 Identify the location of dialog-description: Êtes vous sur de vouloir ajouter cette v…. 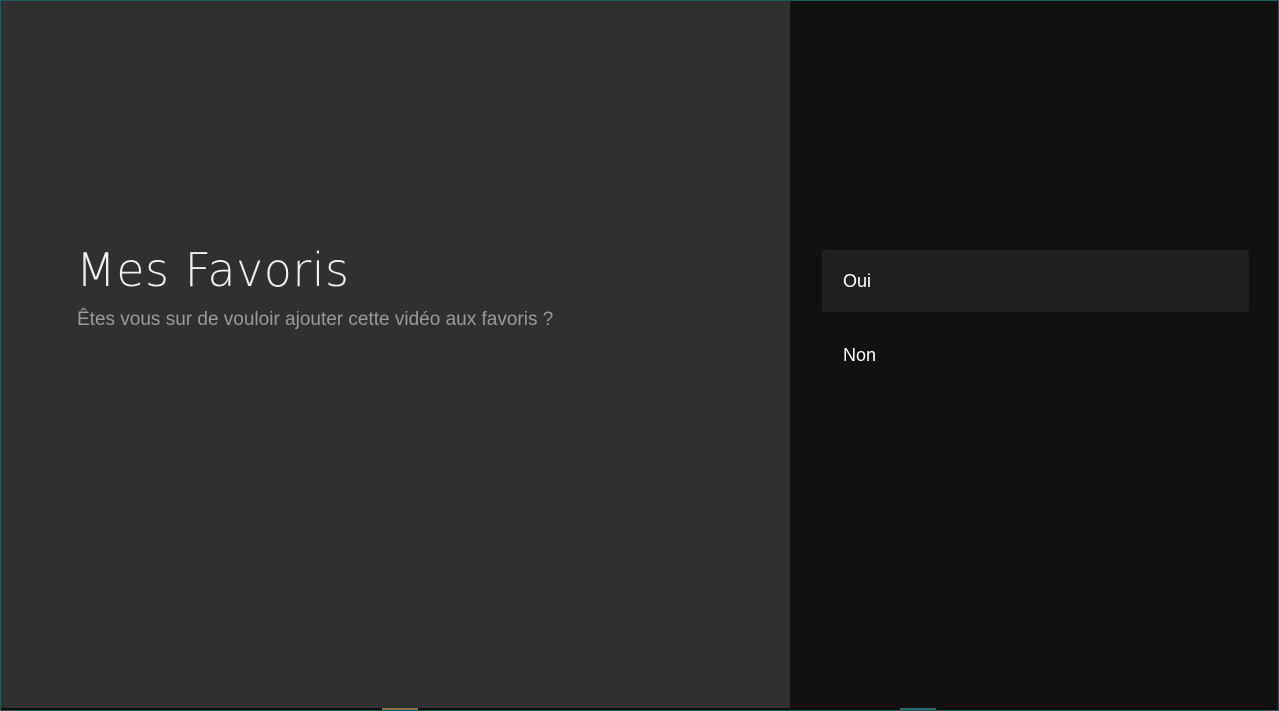
(315, 319).